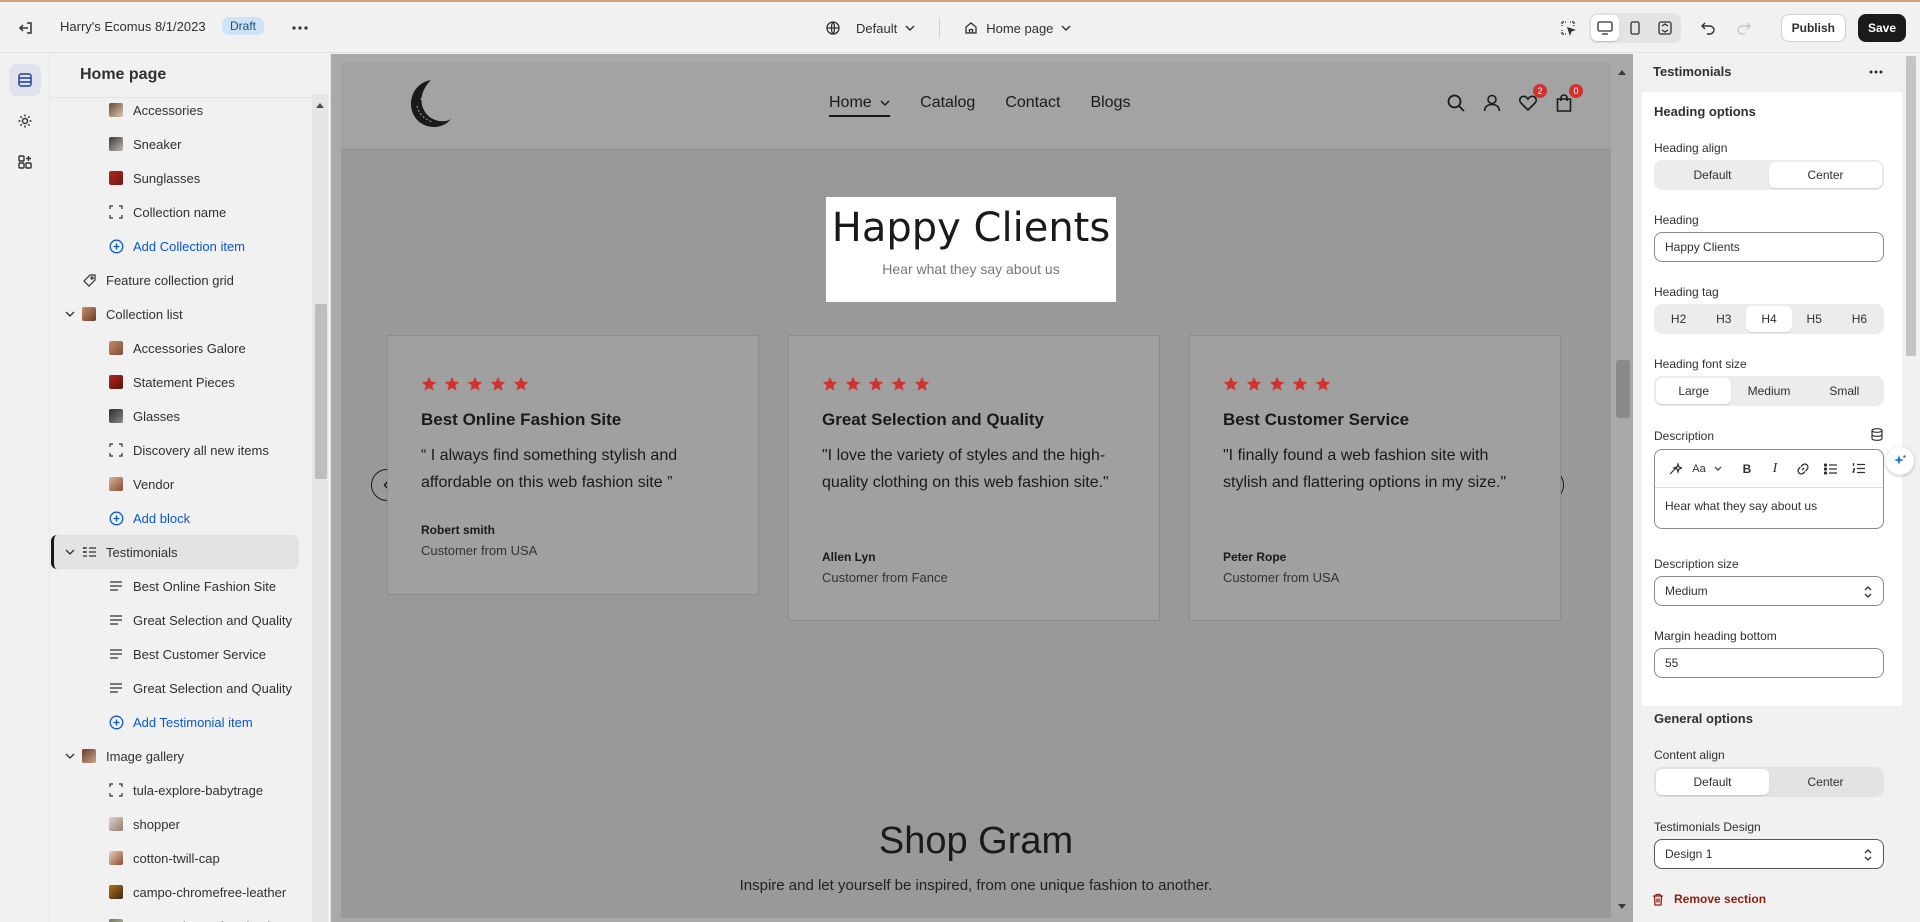 This screenshot has width=1920, height=922. What do you see at coordinates (178, 518) in the screenshot?
I see `add-block-button: Add block` at bounding box center [178, 518].